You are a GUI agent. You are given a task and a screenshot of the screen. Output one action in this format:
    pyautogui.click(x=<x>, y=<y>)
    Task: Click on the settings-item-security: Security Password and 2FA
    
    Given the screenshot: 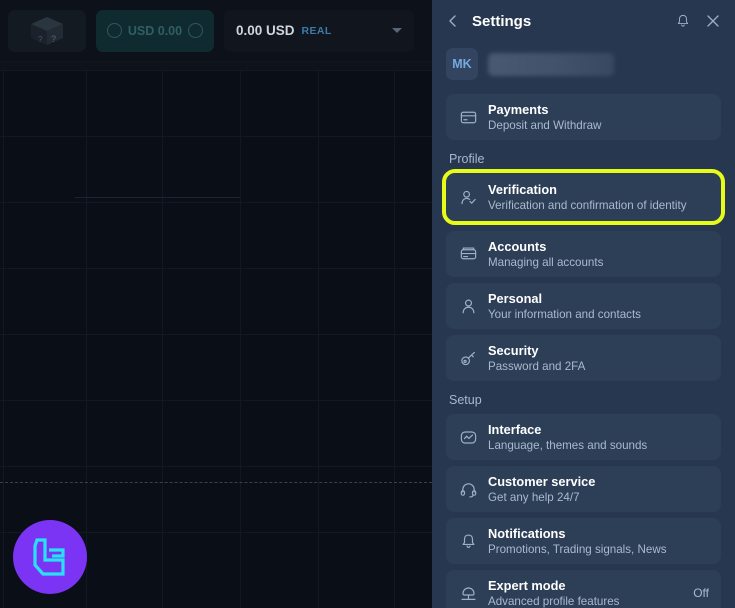 What is the action you would take?
    pyautogui.click(x=583, y=358)
    